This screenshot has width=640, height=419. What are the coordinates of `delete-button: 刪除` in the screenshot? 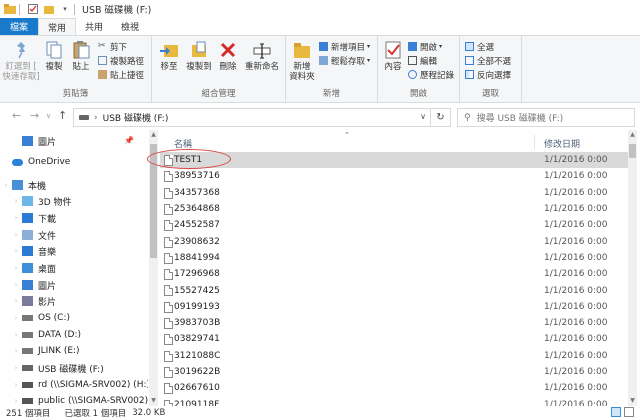 It's located at (228, 56).